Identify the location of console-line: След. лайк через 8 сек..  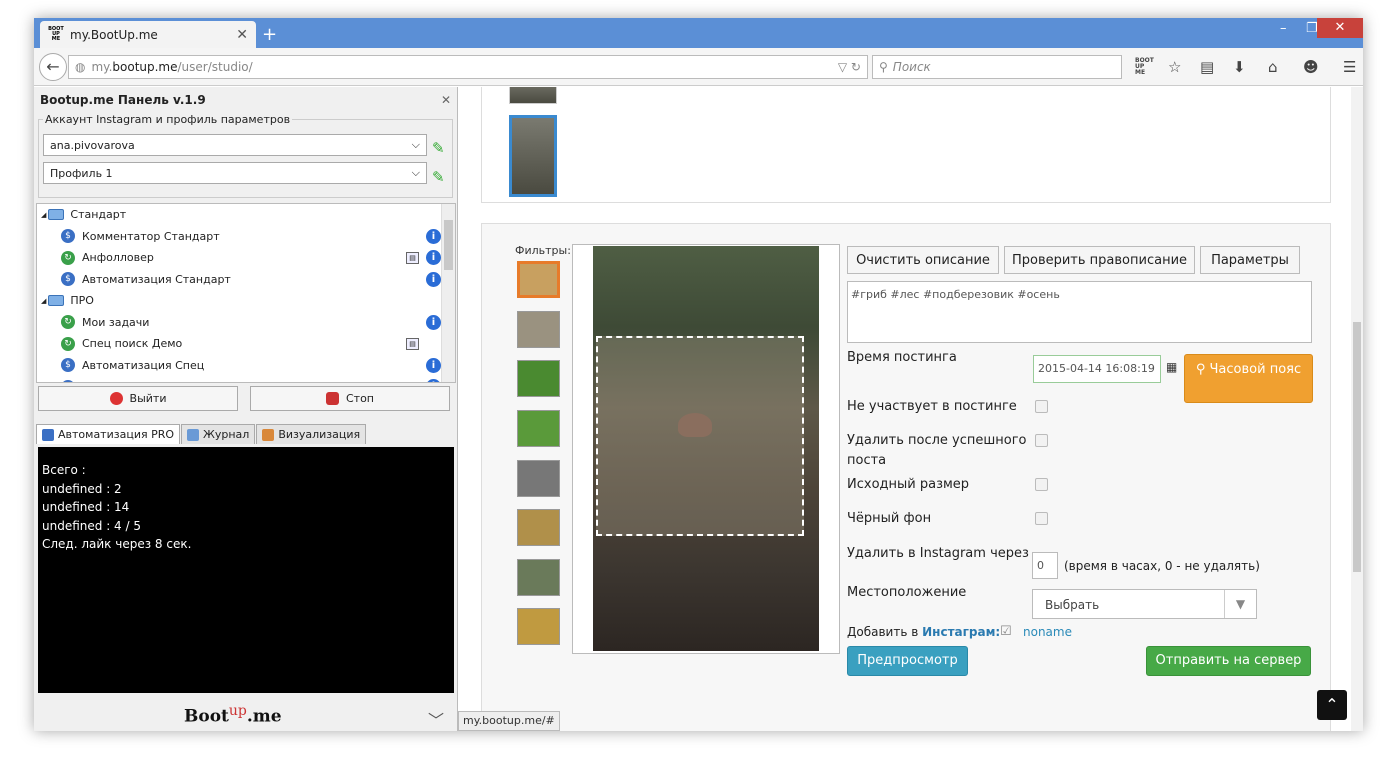
(117, 544).